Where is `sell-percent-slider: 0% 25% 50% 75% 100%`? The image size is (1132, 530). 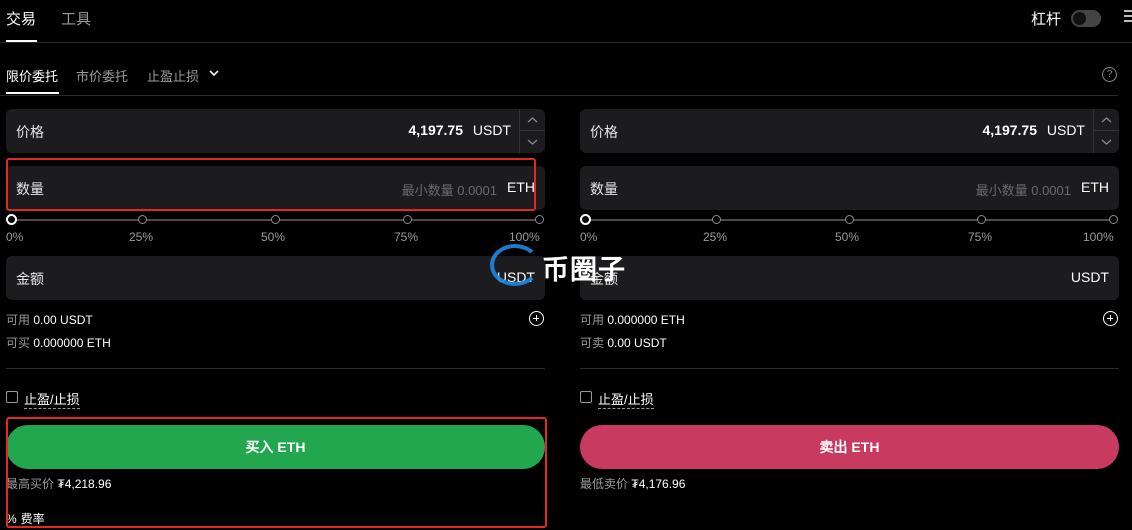
sell-percent-slider: 0% 25% 50% 75% 100% is located at coordinates (849, 227).